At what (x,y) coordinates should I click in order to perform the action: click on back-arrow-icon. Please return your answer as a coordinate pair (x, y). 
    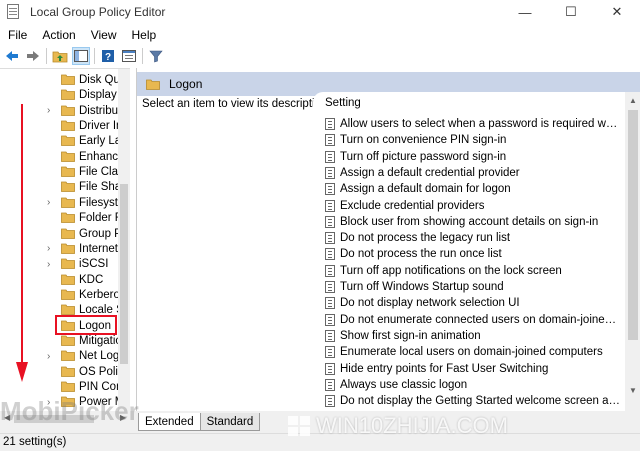
    Looking at the image, I should click on (12, 56).